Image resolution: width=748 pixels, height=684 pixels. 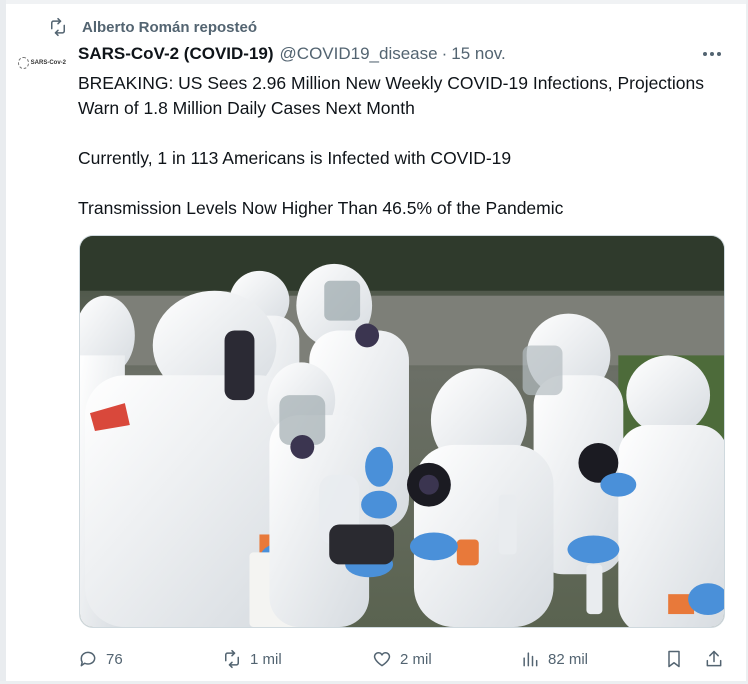 I want to click on tweet-actions: 76 1 mil 2 mil 82 mil, so click(x=403, y=659).